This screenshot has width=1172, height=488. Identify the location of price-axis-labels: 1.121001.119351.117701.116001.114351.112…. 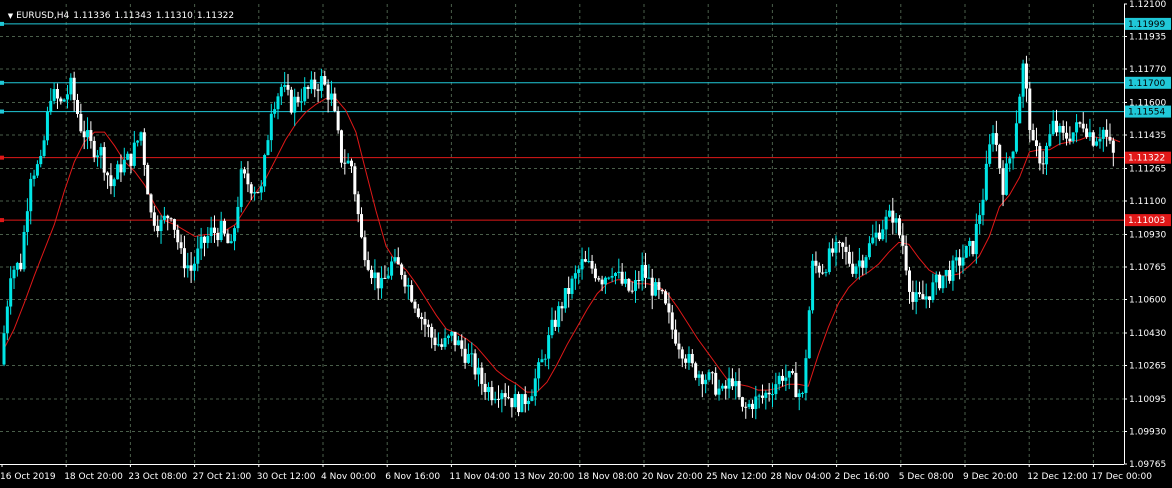
(1145, 235).